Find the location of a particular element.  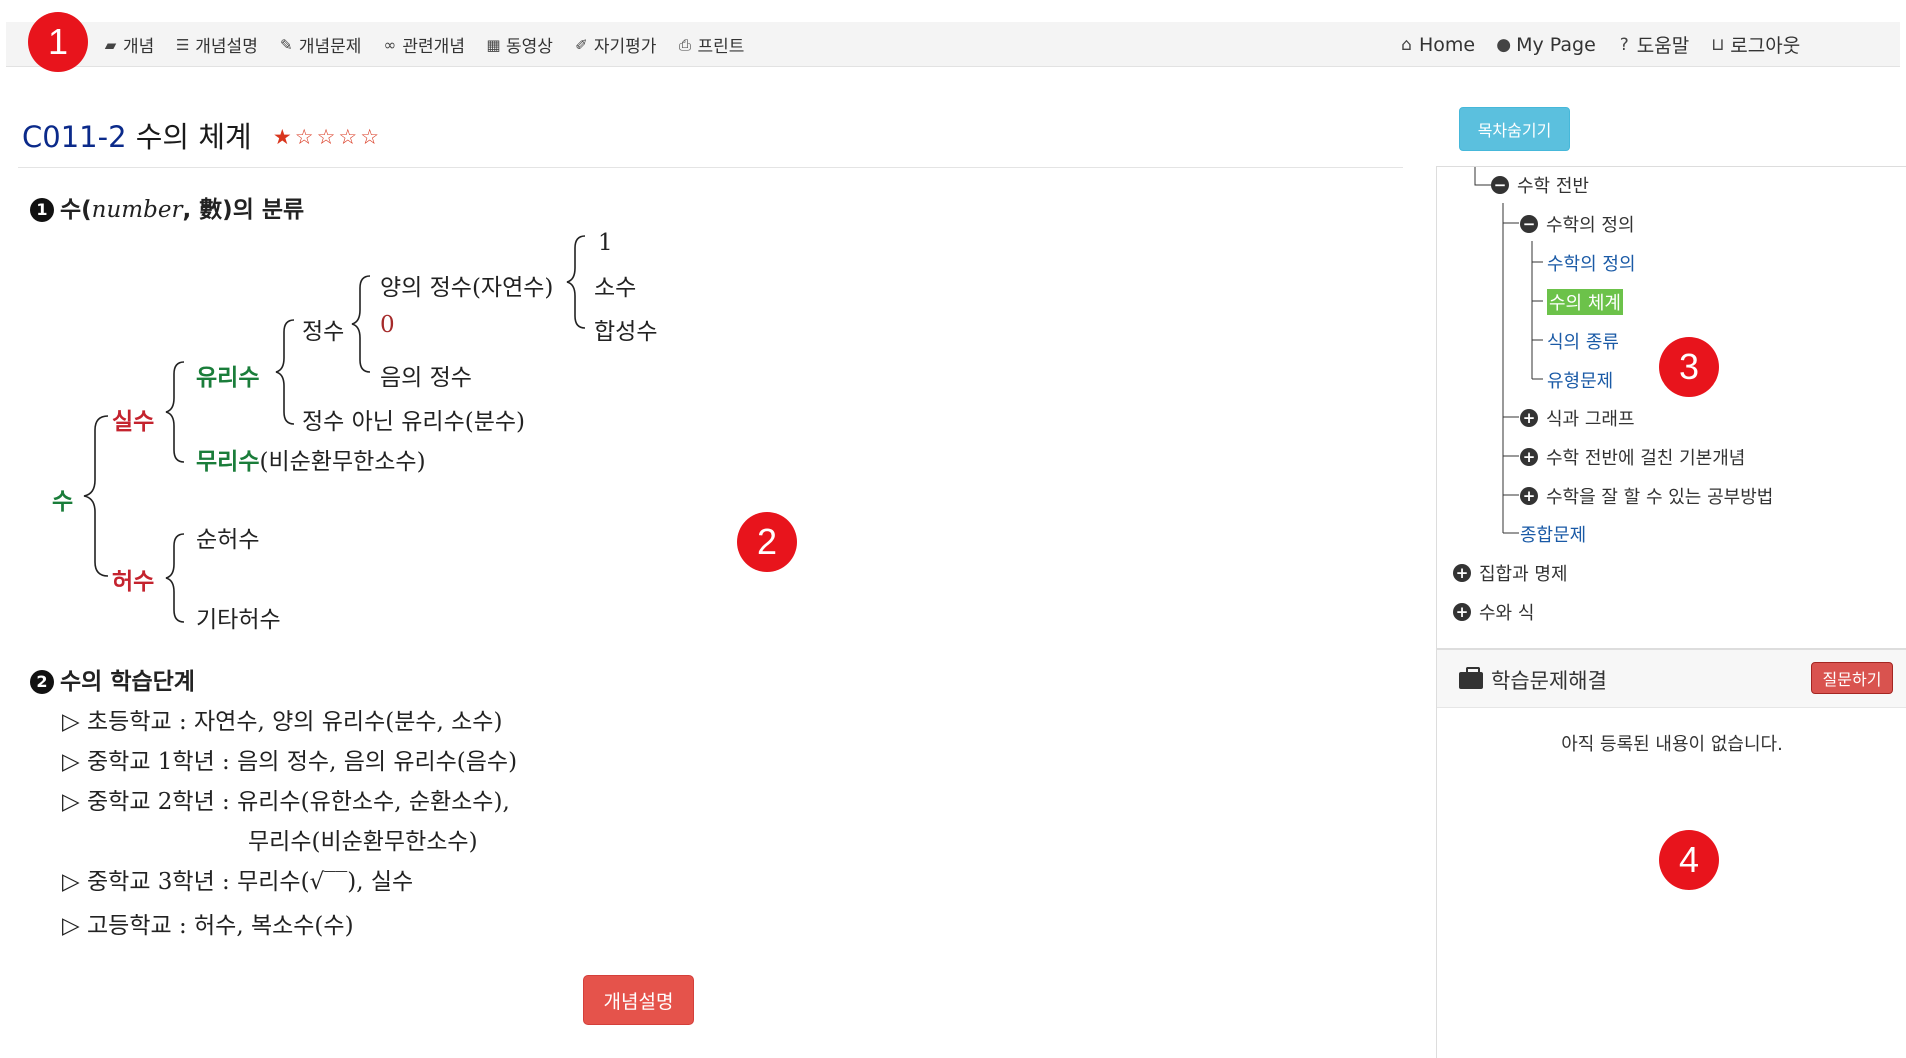

toc-link-type-problems: 유형문제 is located at coordinates (1580, 380).